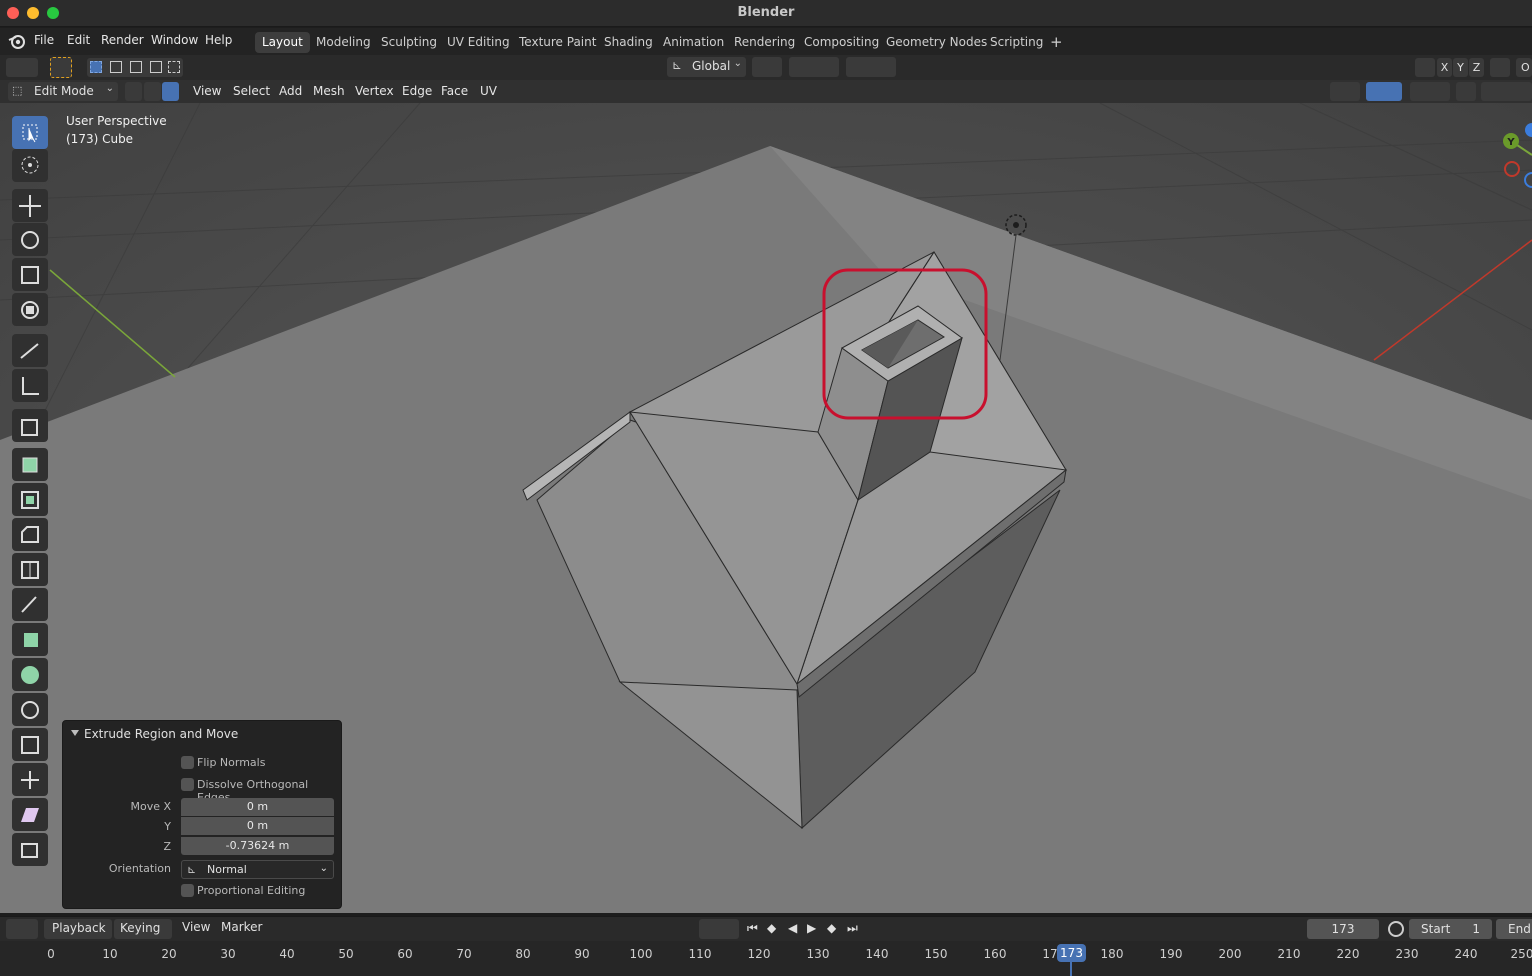  Describe the element at coordinates (75, 733) in the screenshot. I see `collapse-arrow-icon` at that location.